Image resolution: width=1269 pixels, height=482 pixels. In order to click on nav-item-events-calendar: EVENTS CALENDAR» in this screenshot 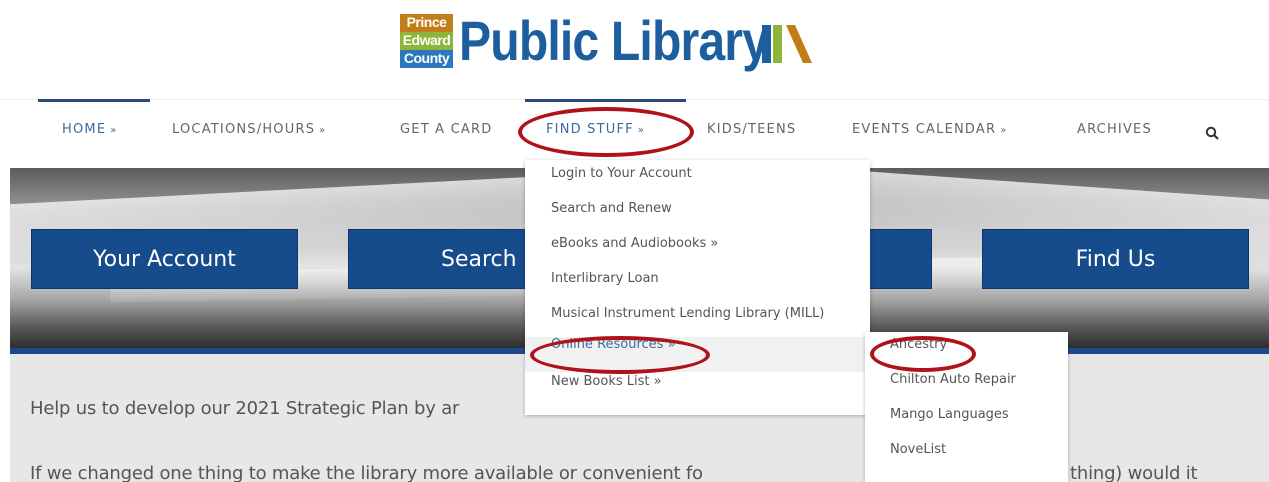, I will do `click(930, 129)`.